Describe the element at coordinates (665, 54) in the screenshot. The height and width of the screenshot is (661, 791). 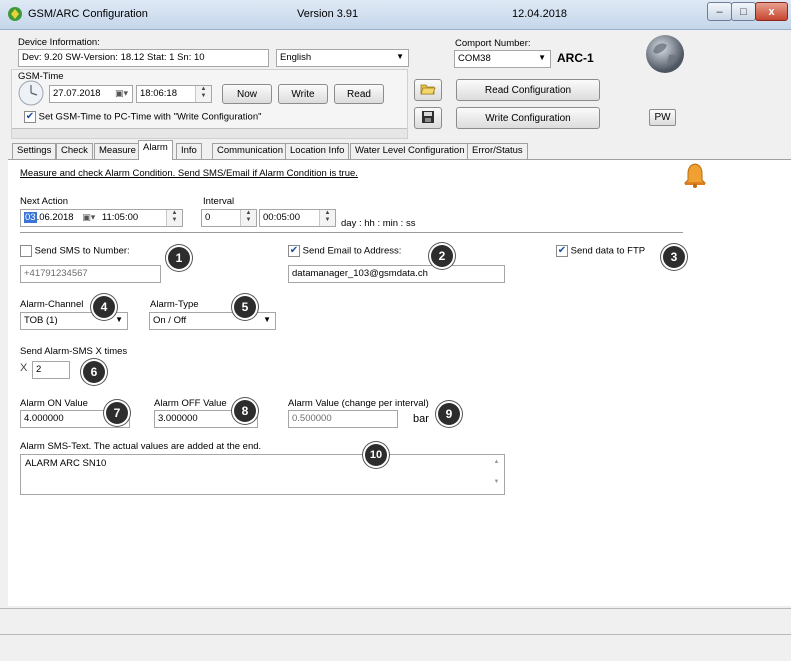
I see `globe-icon` at that location.